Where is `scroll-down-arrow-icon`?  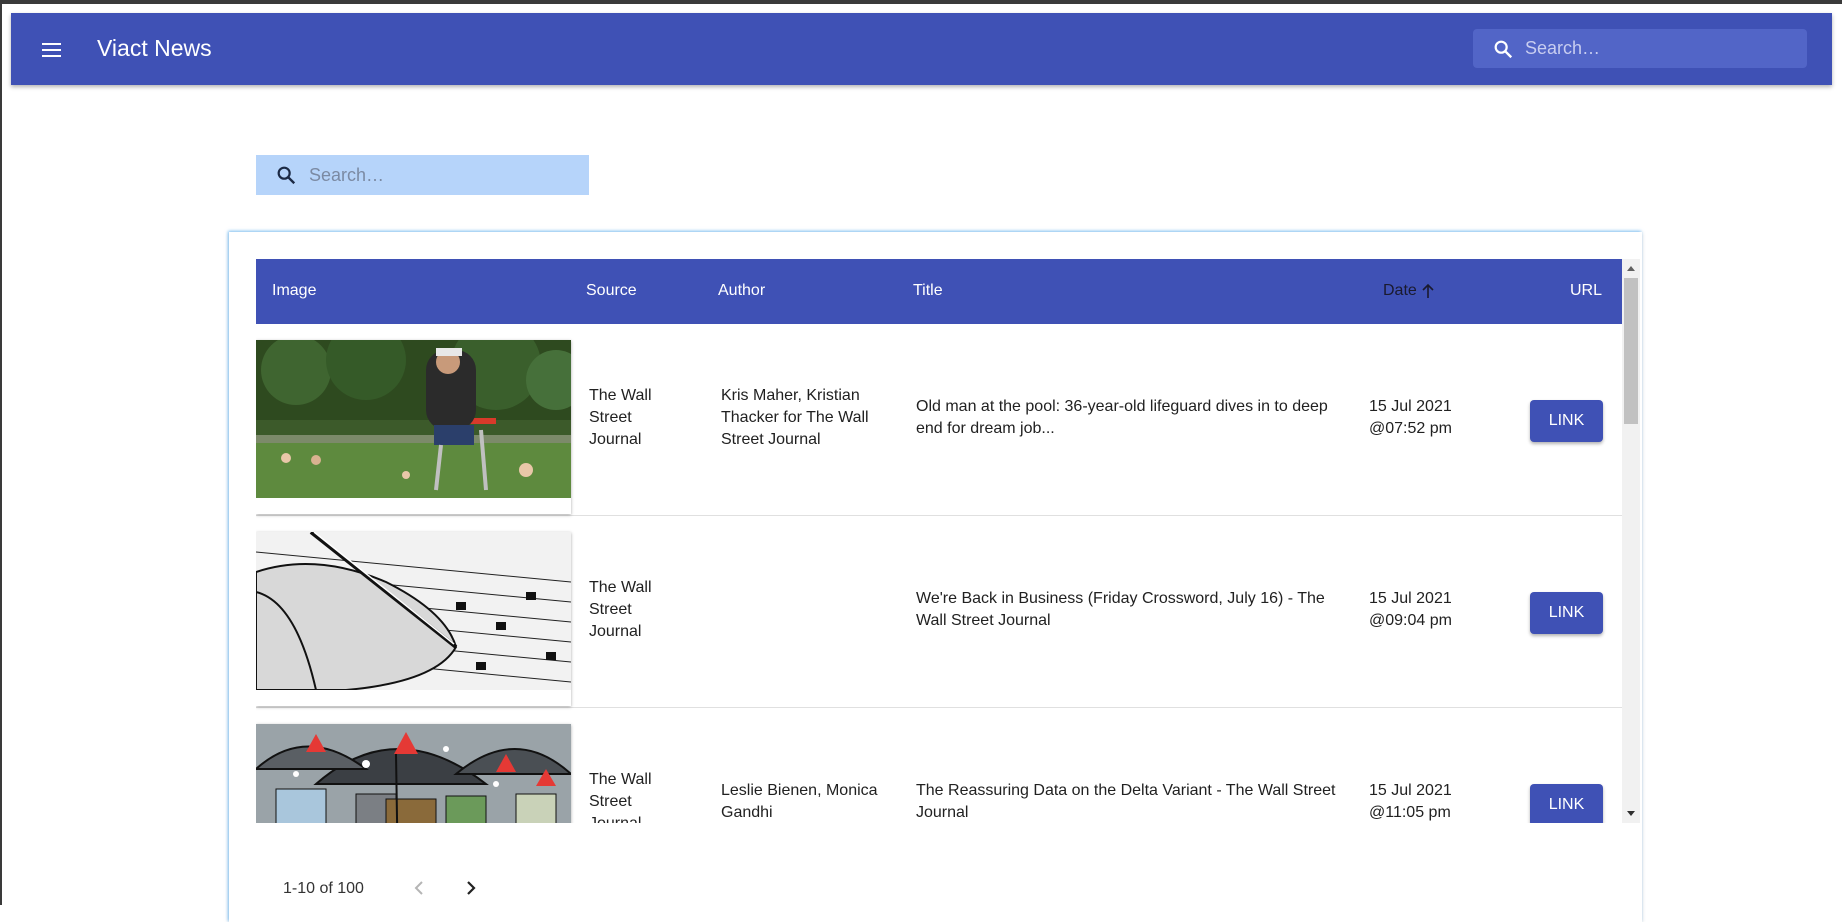 scroll-down-arrow-icon is located at coordinates (1631, 813).